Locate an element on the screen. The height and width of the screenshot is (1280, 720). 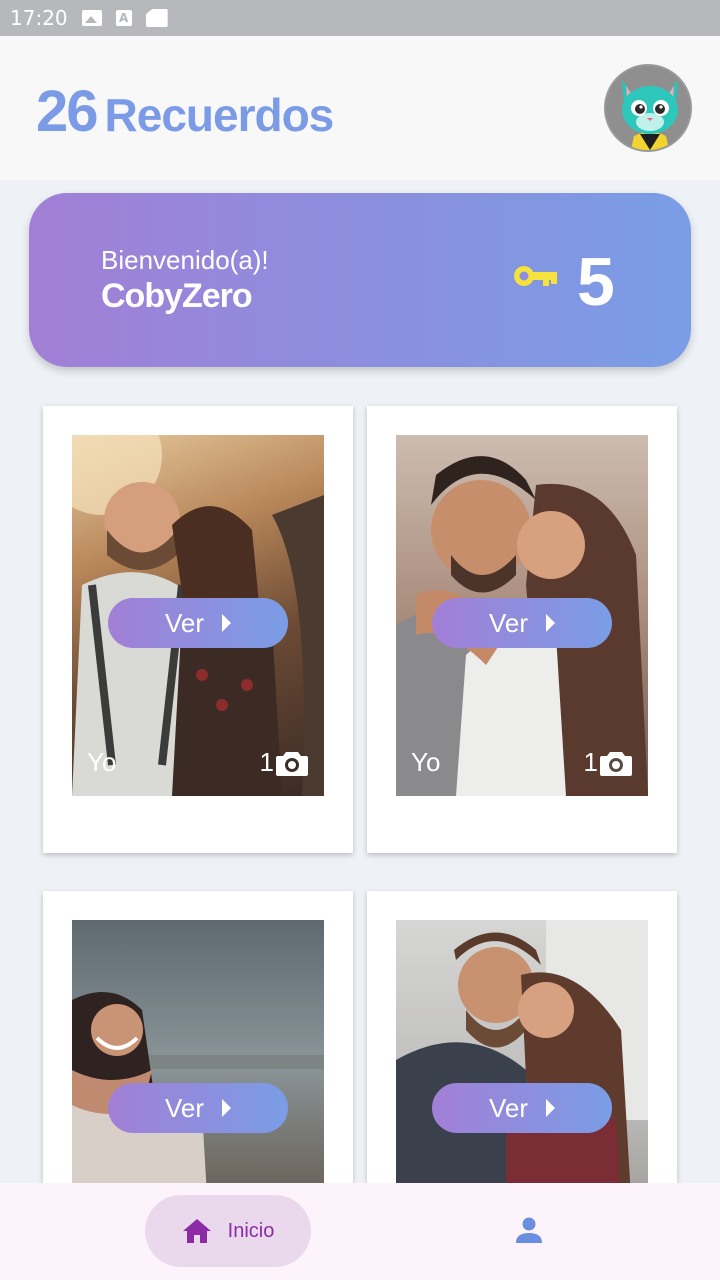
bottom-navigation: Inicio is located at coordinates (360, 1231).